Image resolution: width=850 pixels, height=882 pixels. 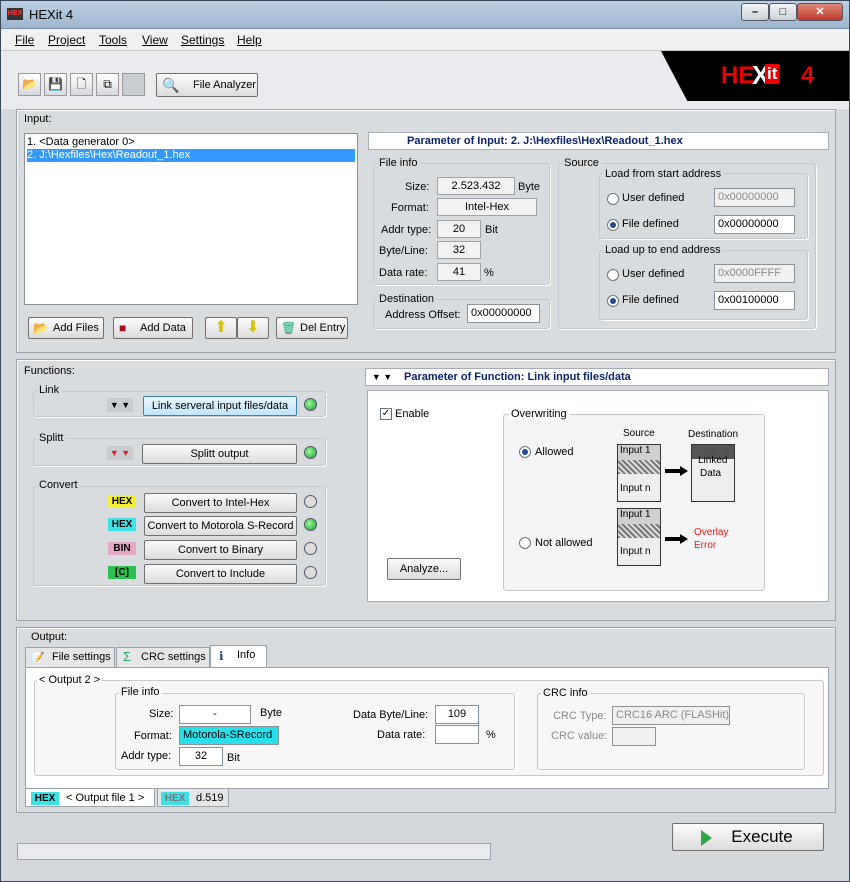 What do you see at coordinates (191, 142) in the screenshot?
I see `list-item: 1. <Data generator 0>` at bounding box center [191, 142].